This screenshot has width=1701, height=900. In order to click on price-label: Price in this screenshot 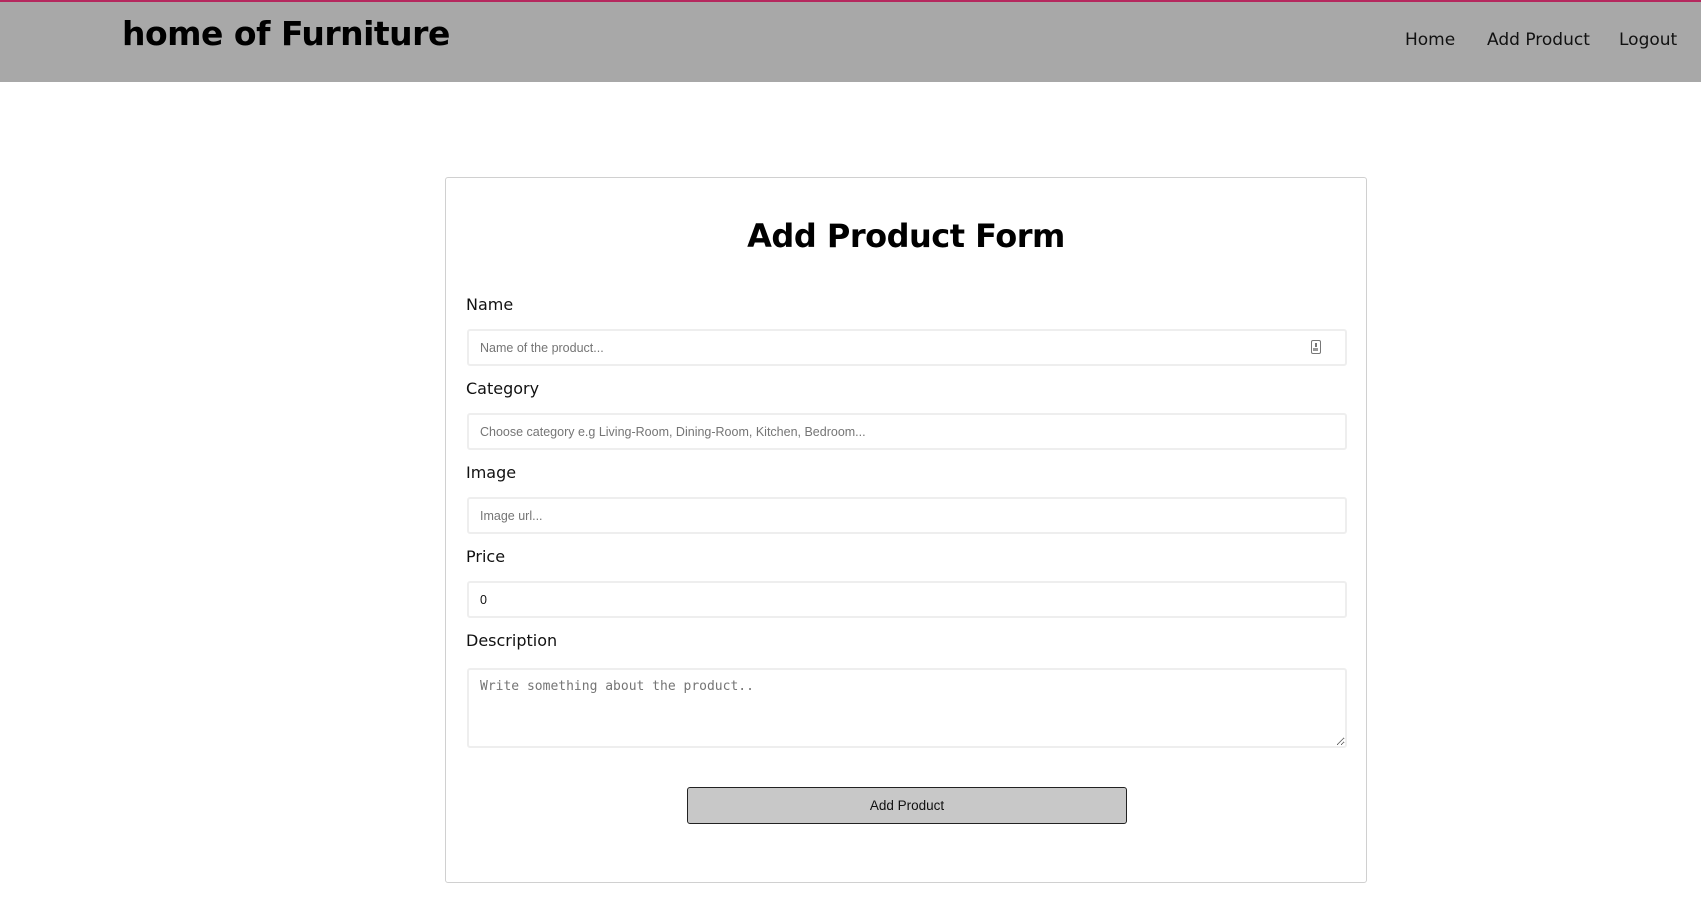, I will do `click(486, 556)`.